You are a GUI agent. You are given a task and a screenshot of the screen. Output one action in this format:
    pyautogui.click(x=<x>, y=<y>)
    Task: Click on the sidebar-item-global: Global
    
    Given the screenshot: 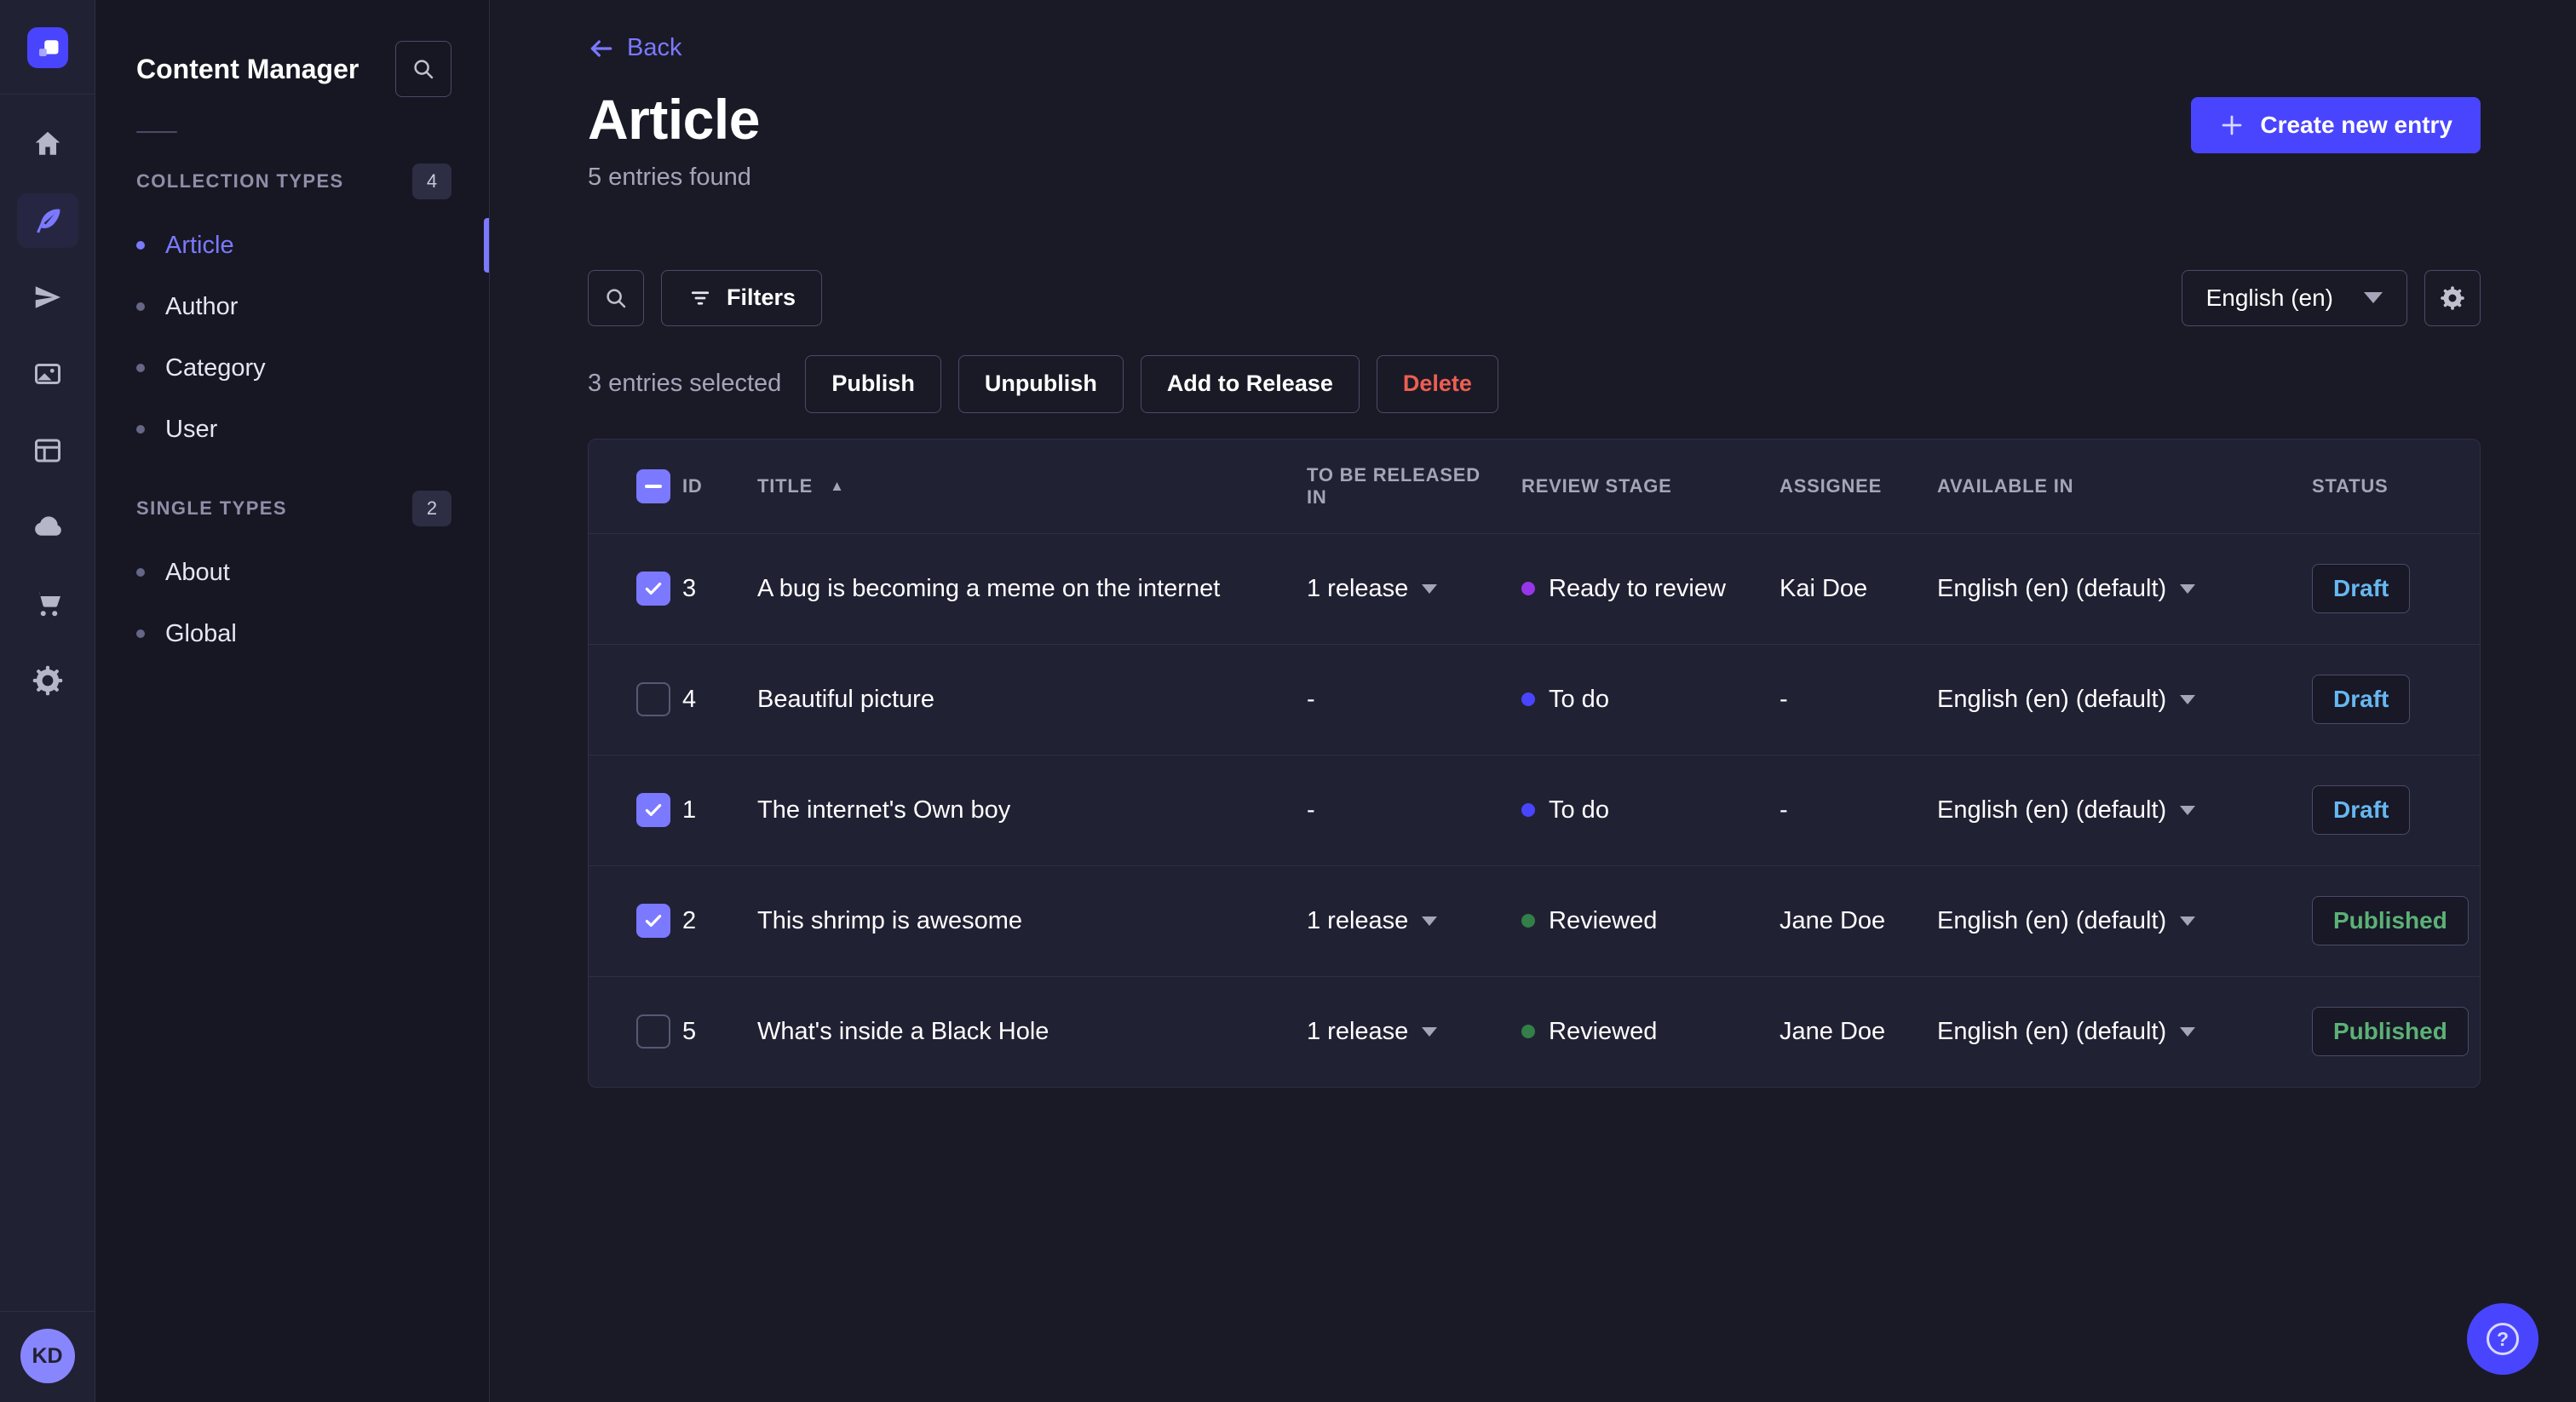 What is the action you would take?
    pyautogui.click(x=292, y=633)
    